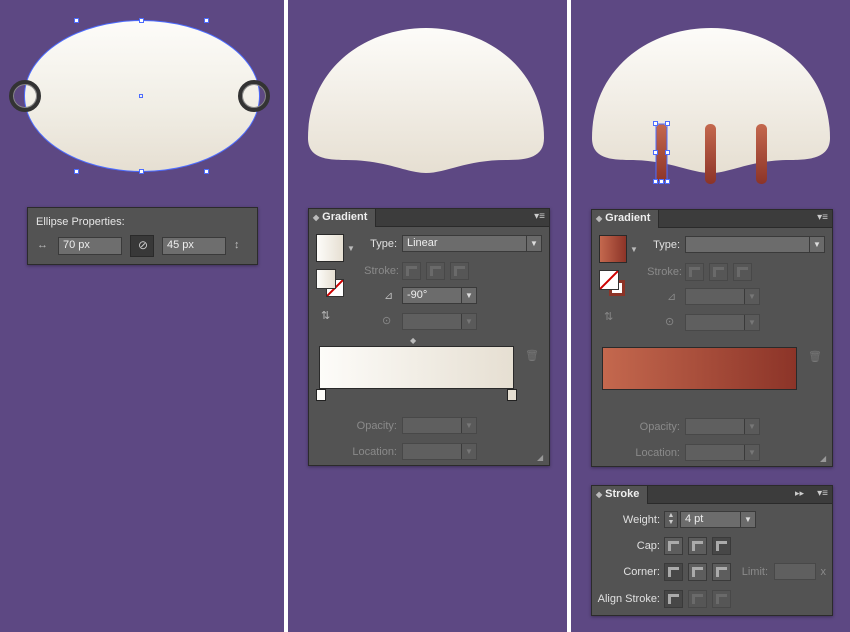  I want to click on width-arrows-icon: ↔, so click(42, 245).